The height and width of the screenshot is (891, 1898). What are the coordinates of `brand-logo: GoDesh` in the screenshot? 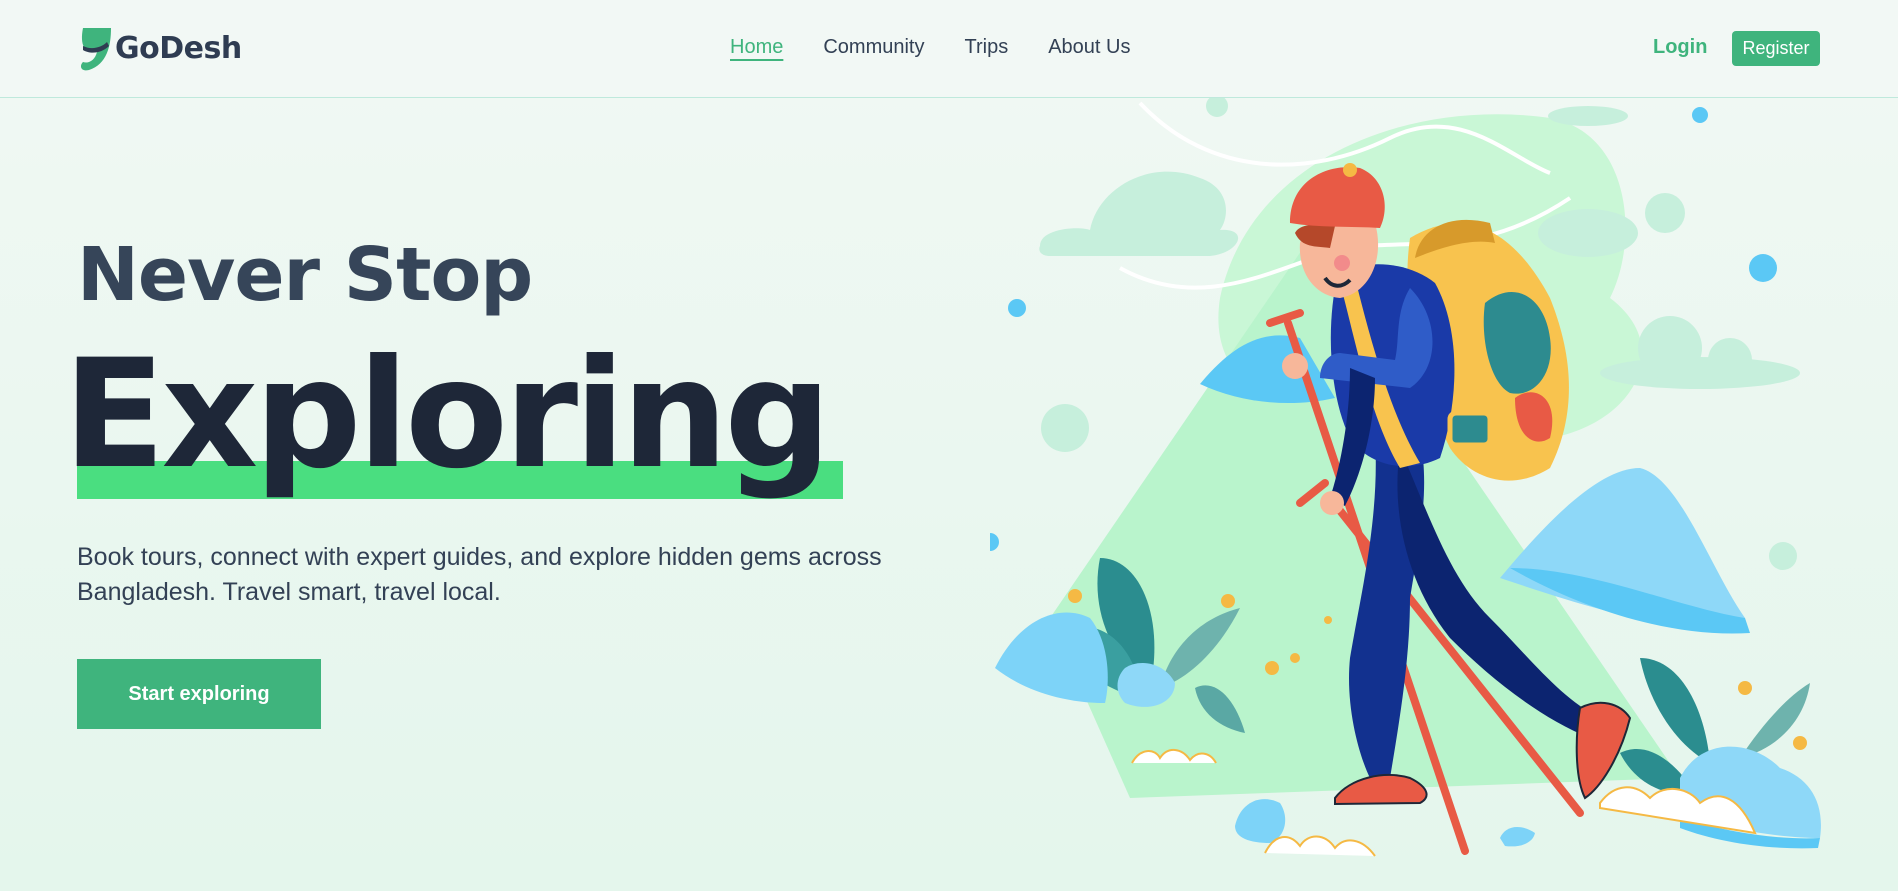 It's located at (159, 48).